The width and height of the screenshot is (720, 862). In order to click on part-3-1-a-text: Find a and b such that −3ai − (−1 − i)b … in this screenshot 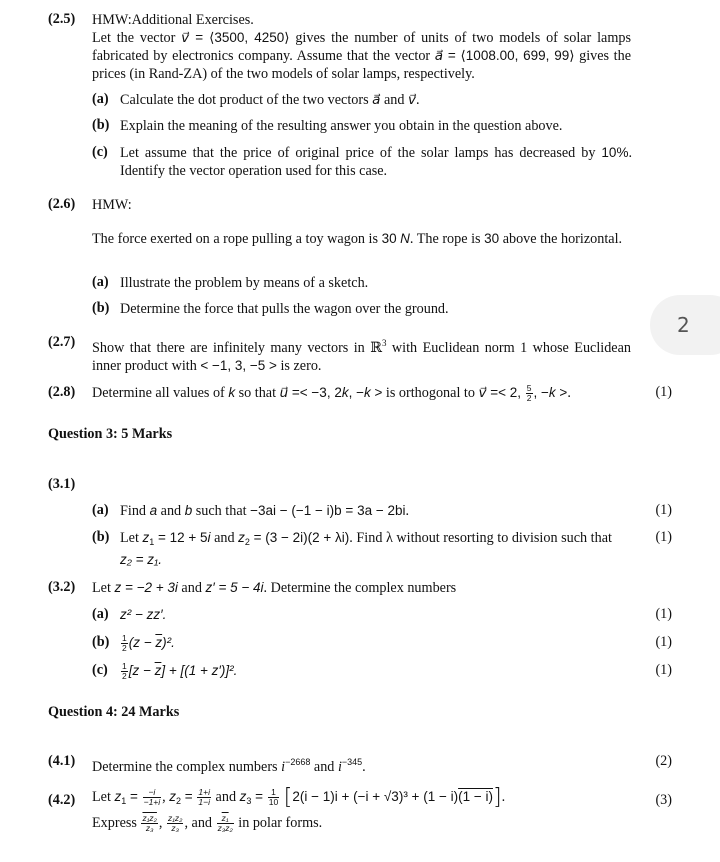, I will do `click(265, 511)`.